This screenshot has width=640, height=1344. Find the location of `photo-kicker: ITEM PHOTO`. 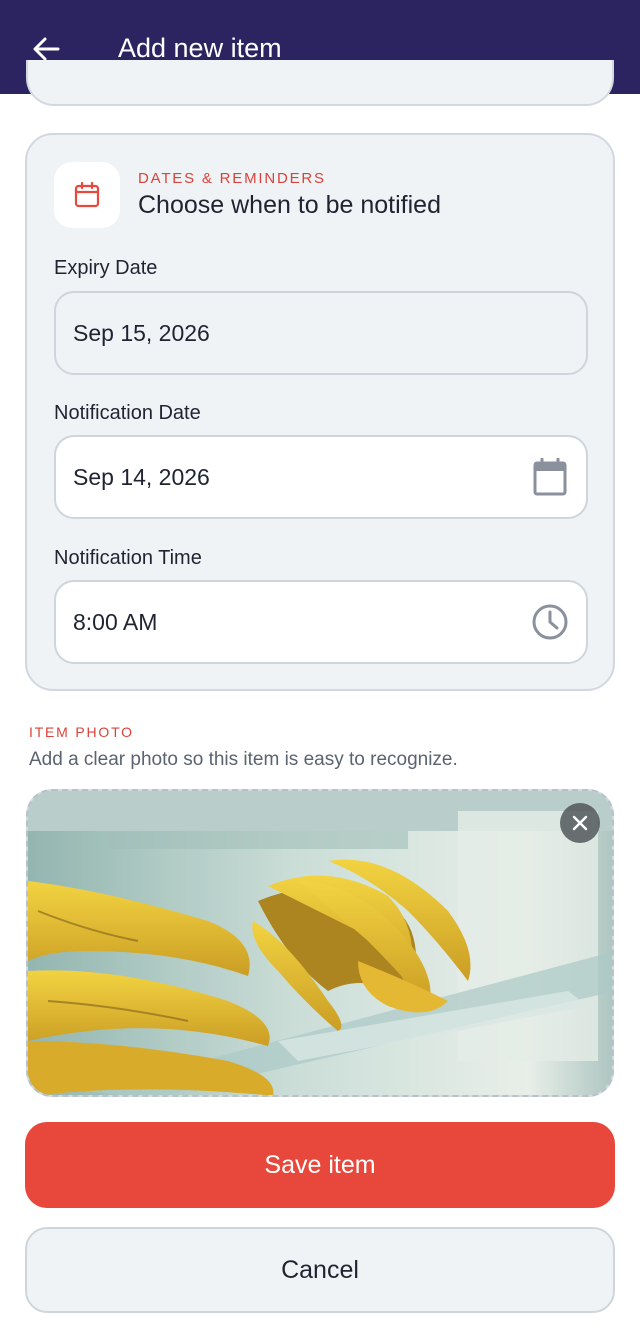

photo-kicker: ITEM PHOTO is located at coordinates (81, 732).